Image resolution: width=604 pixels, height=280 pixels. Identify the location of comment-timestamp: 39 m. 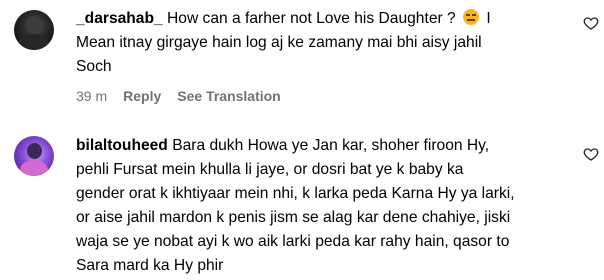
(92, 96).